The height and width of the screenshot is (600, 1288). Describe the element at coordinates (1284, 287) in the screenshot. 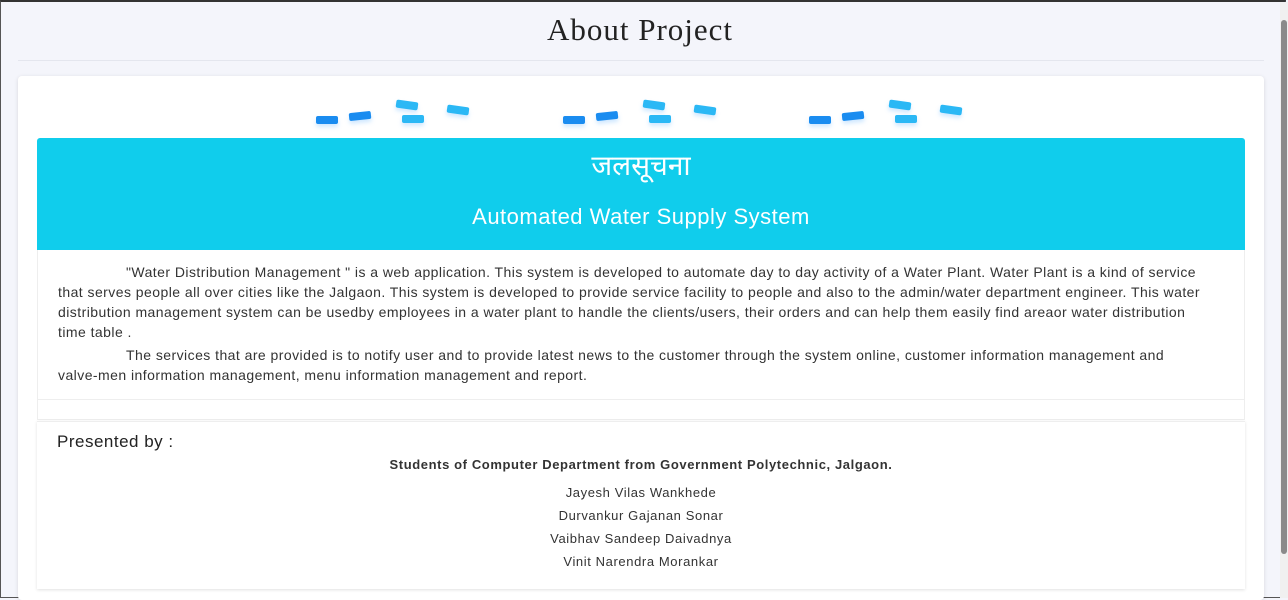

I see `scrollbar-thumb` at that location.